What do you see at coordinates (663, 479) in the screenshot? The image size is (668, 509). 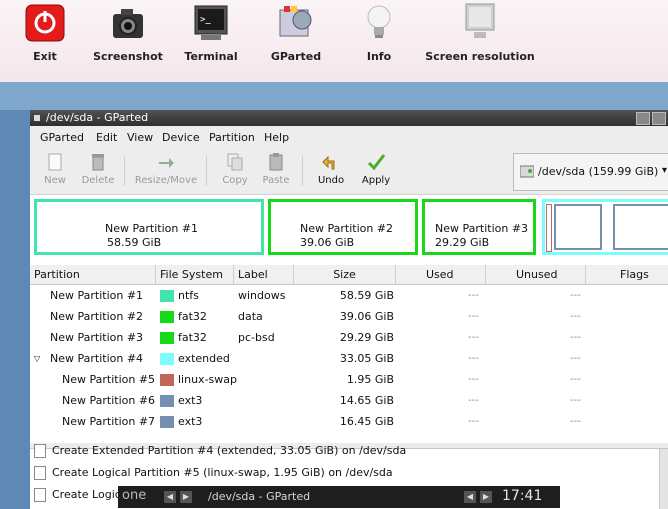 I see `operations-scrollbar` at bounding box center [663, 479].